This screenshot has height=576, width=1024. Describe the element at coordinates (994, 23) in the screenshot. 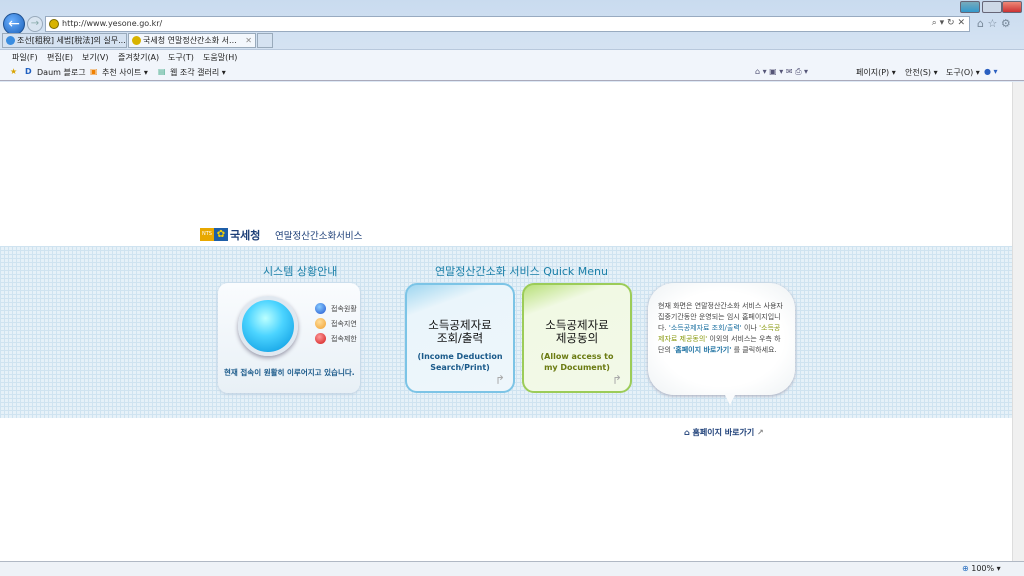

I see `home-star-gear-icons: ⌂ ☆ ⚙` at that location.